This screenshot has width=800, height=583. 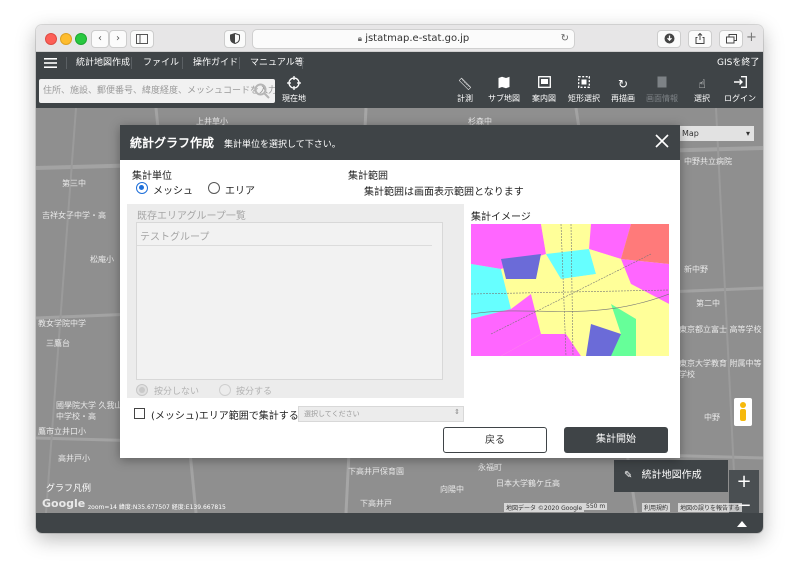 What do you see at coordinates (528, 483) in the screenshot?
I see `map-label: 日本大学鶴ケ丘高` at bounding box center [528, 483].